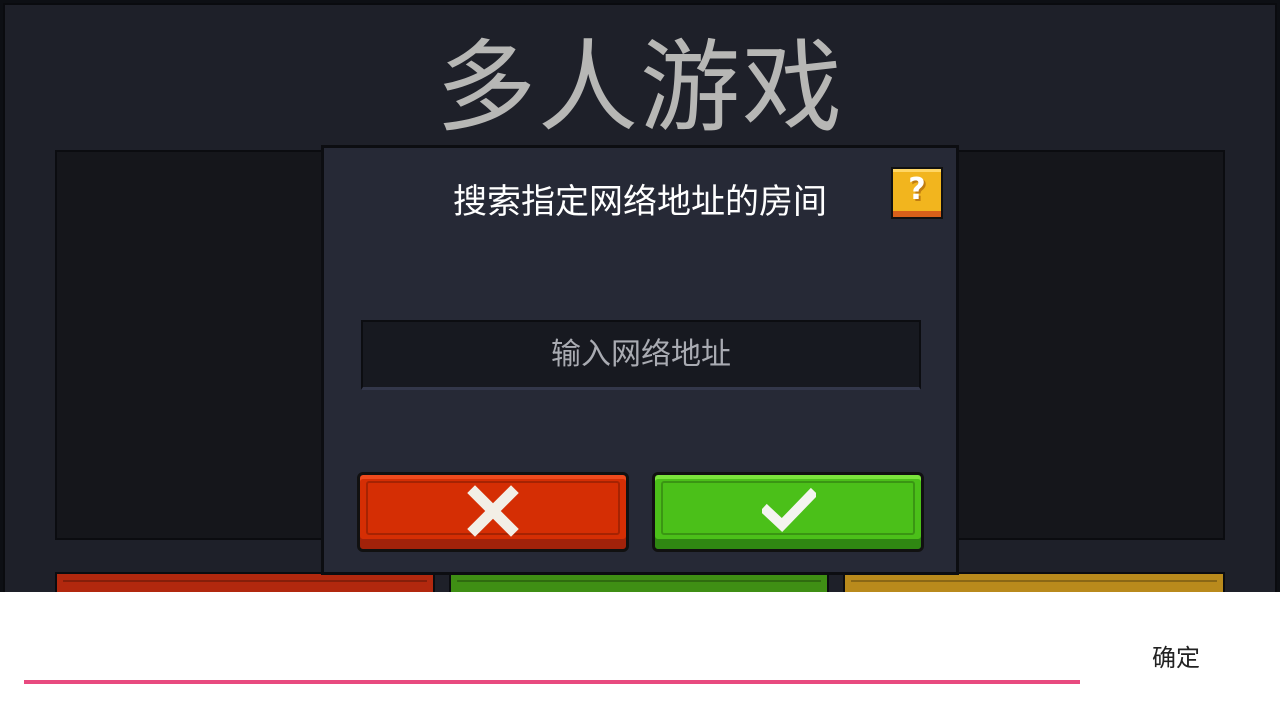 Image resolution: width=1280 pixels, height=720 pixels. I want to click on address-placeholder: 输入网络地址, so click(641, 354).